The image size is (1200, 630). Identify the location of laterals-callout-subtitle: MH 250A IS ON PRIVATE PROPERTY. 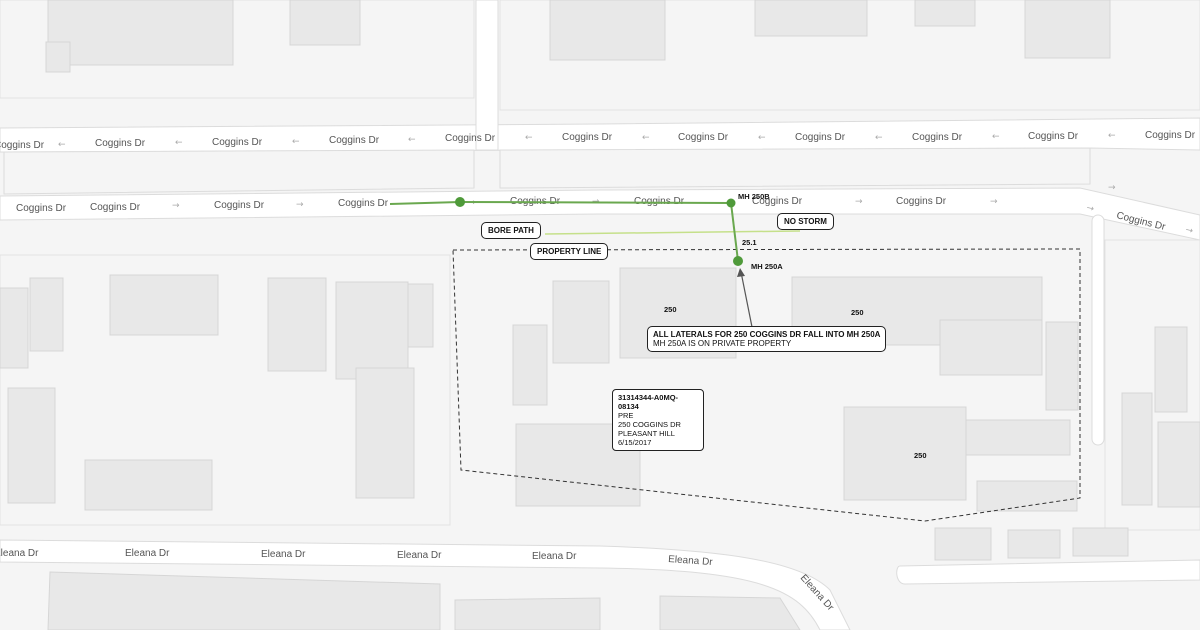
(722, 343).